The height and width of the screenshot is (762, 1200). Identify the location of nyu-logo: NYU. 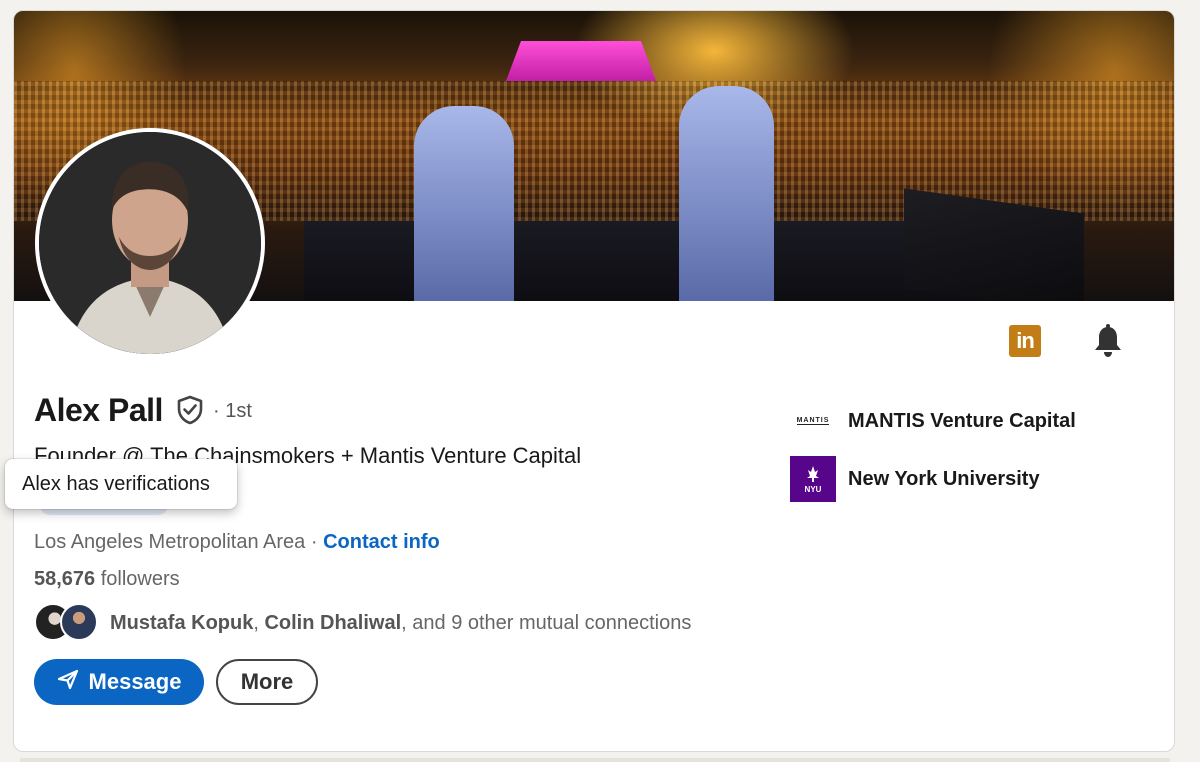
(813, 479).